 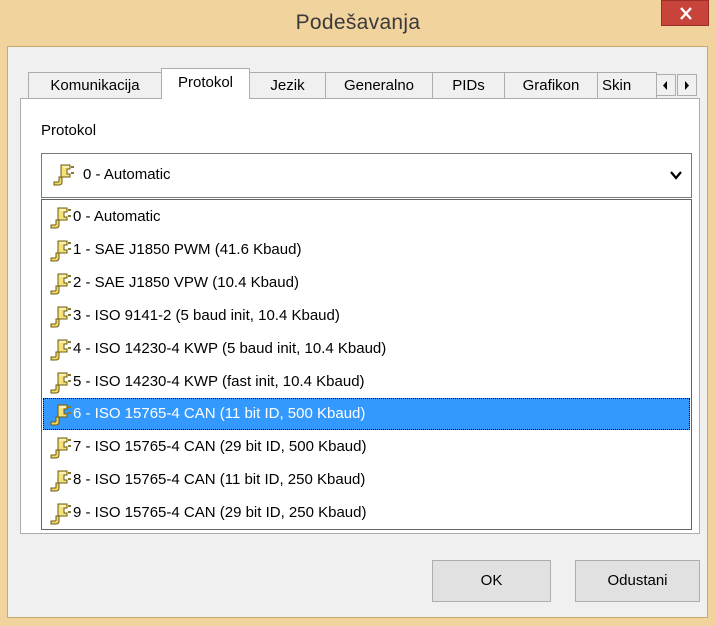 I want to click on tab-protokol: Protokol, so click(x=205, y=83).